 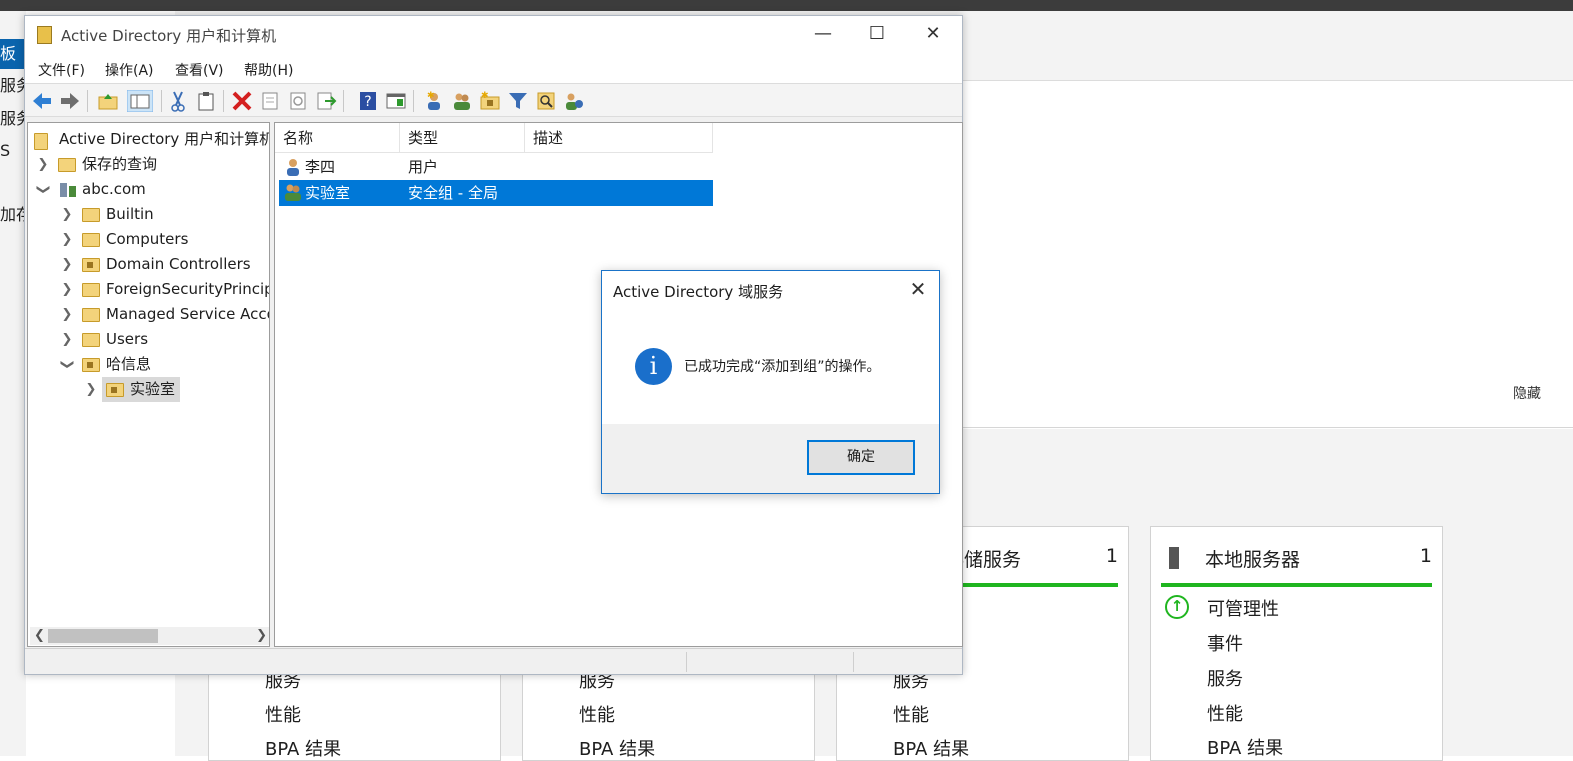 I want to click on tree-item-domain: ❯ abc.com, so click(x=151, y=189).